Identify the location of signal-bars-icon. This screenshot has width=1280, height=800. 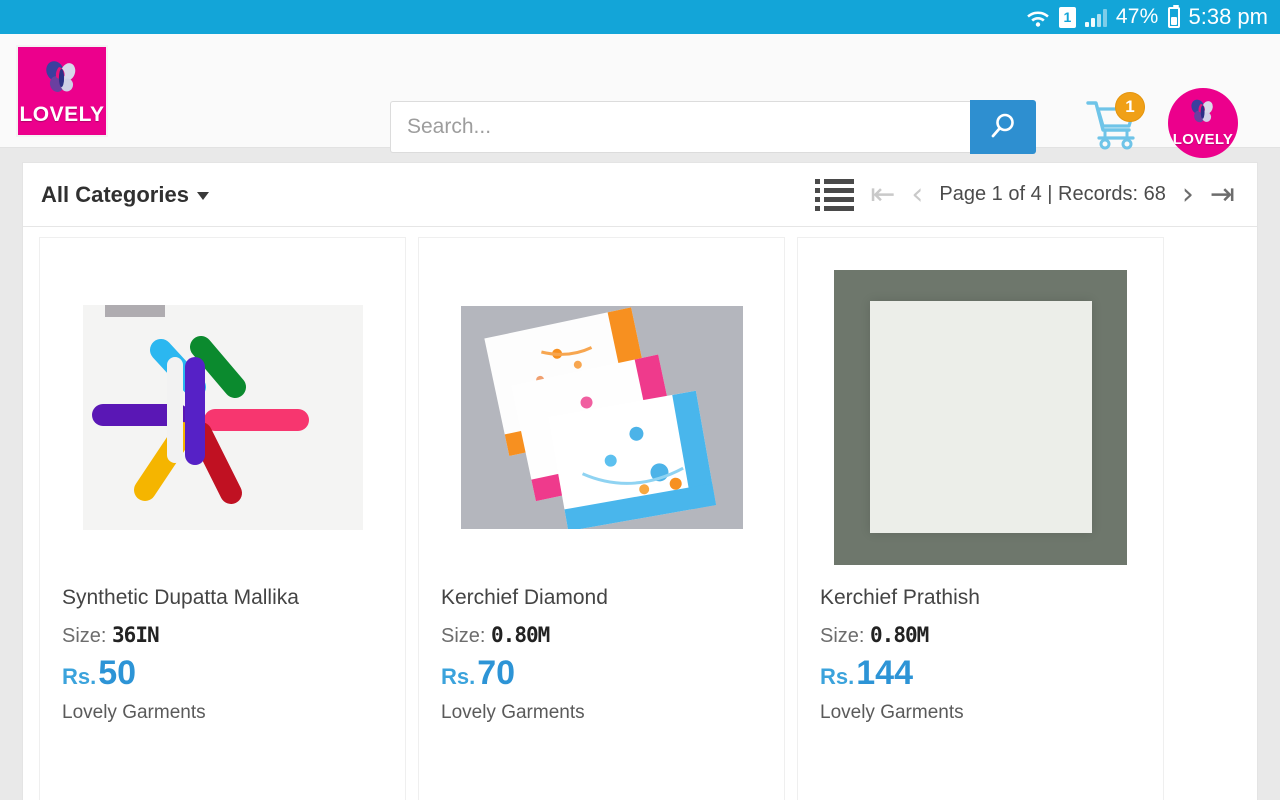
(1095, 17).